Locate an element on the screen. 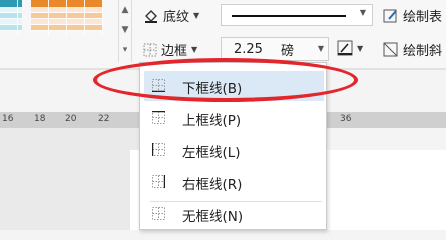  menu-item-right-border: 右框线(R) is located at coordinates (234, 182).